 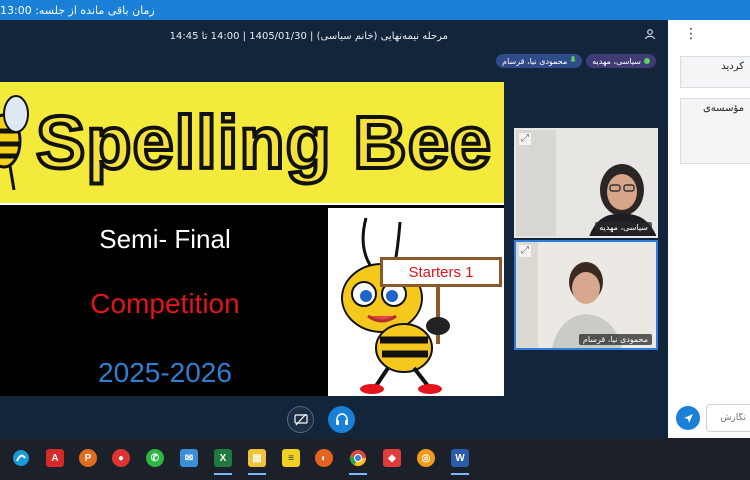 I want to click on audio-button, so click(x=341, y=419).